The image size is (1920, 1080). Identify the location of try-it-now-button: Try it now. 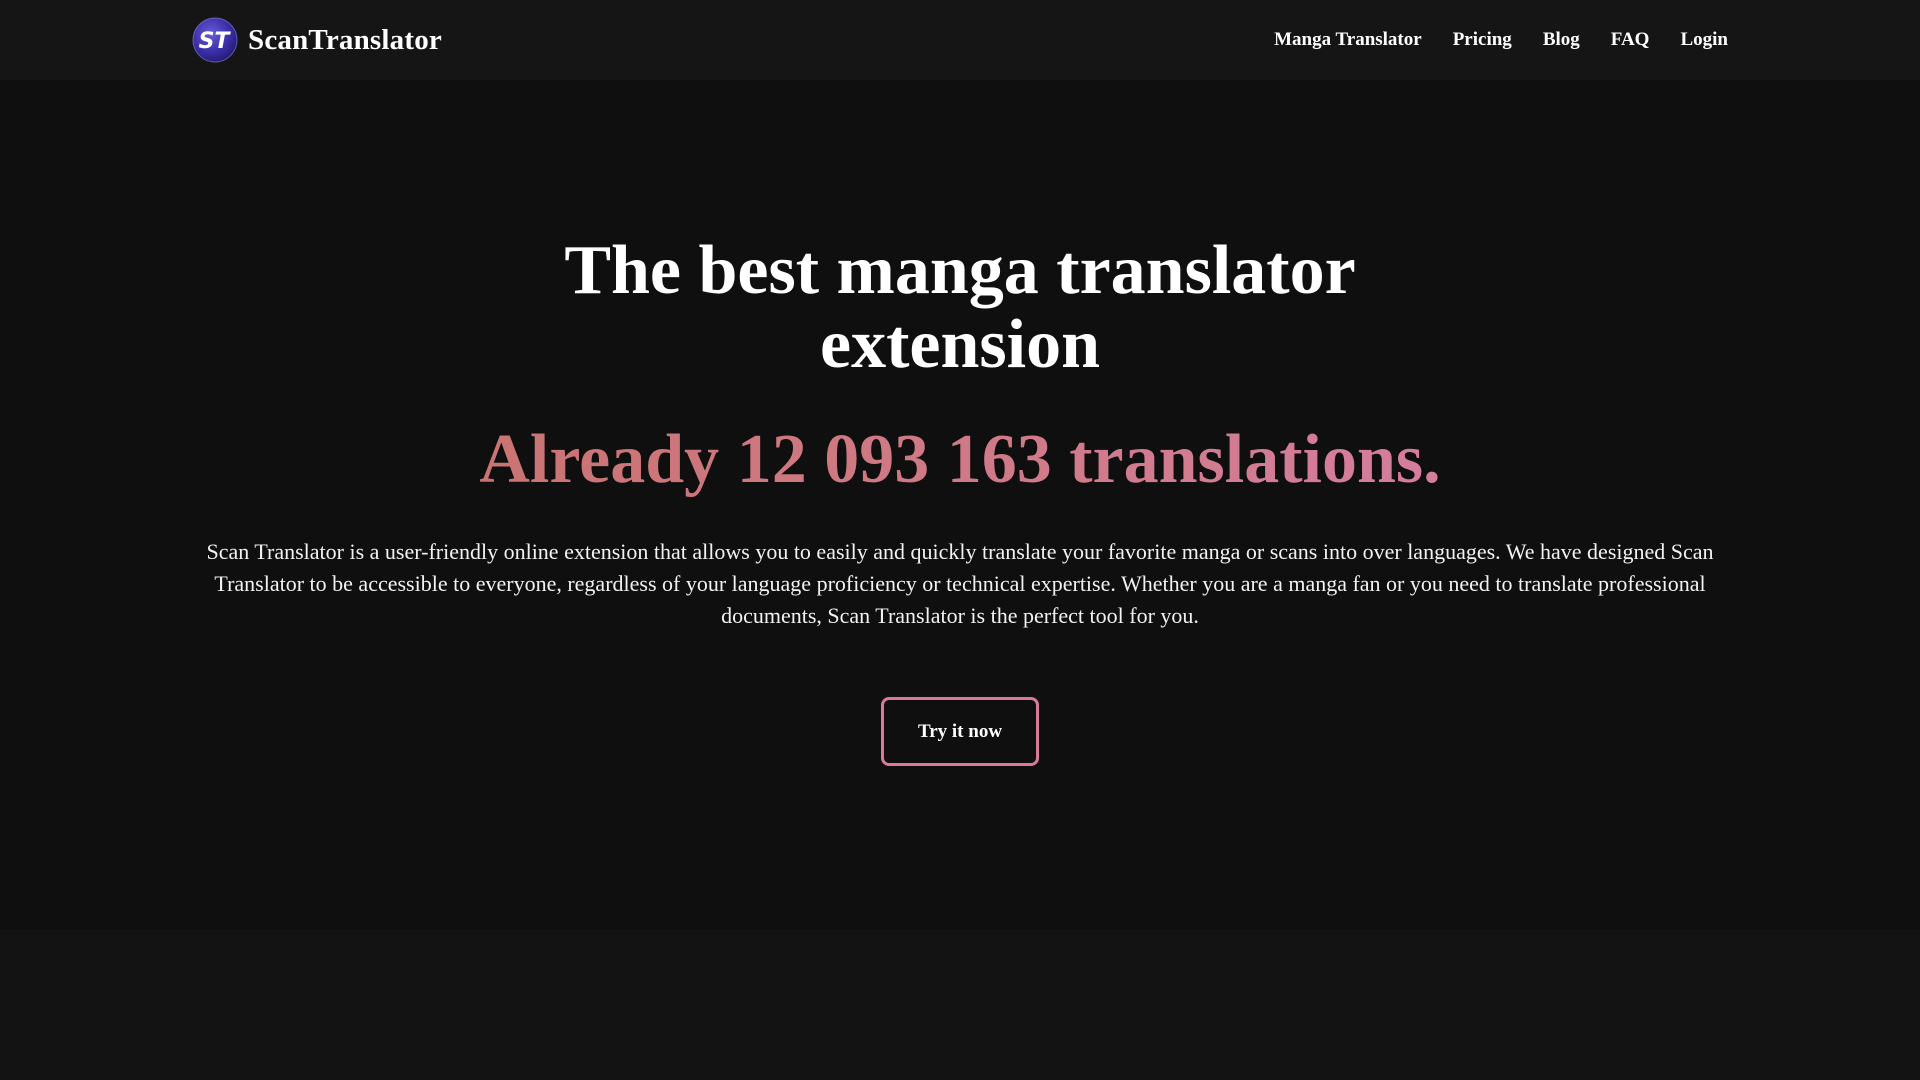
(960, 731).